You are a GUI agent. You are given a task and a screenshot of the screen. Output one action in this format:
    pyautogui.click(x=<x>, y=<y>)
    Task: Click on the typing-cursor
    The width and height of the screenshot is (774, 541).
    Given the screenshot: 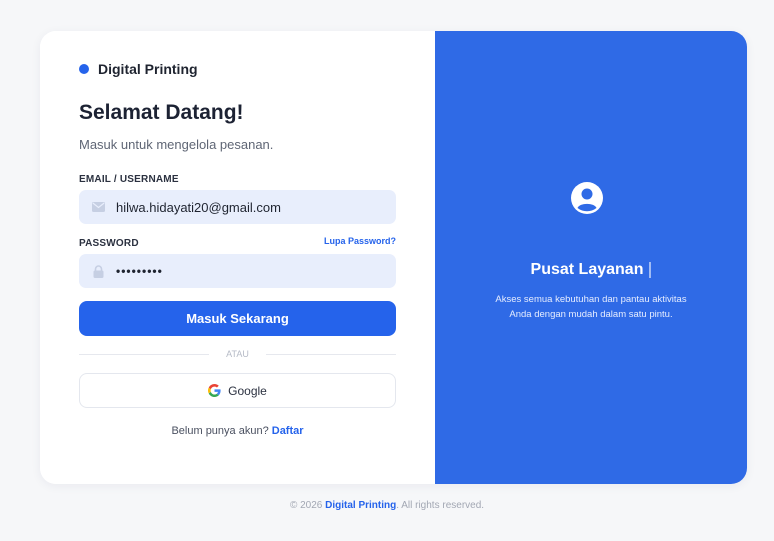 What is the action you would take?
    pyautogui.click(x=650, y=269)
    